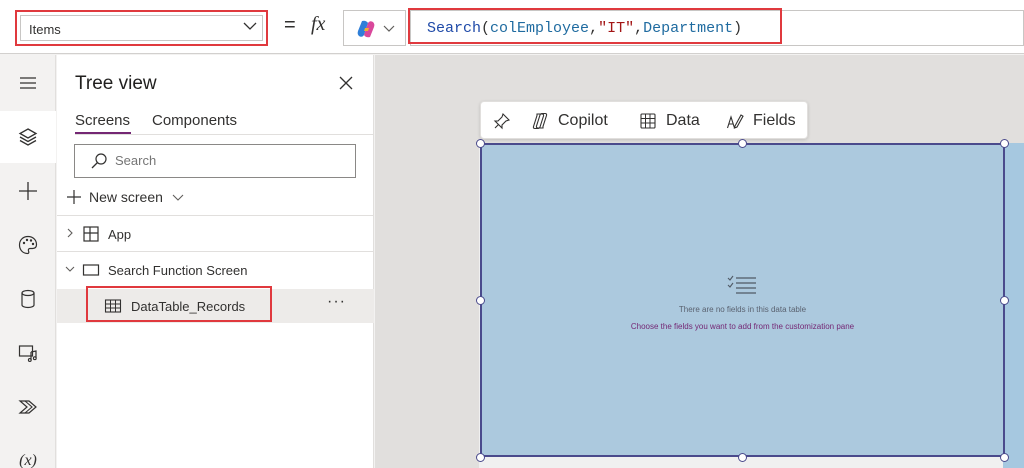  I want to click on checklist-icon, so click(741, 284).